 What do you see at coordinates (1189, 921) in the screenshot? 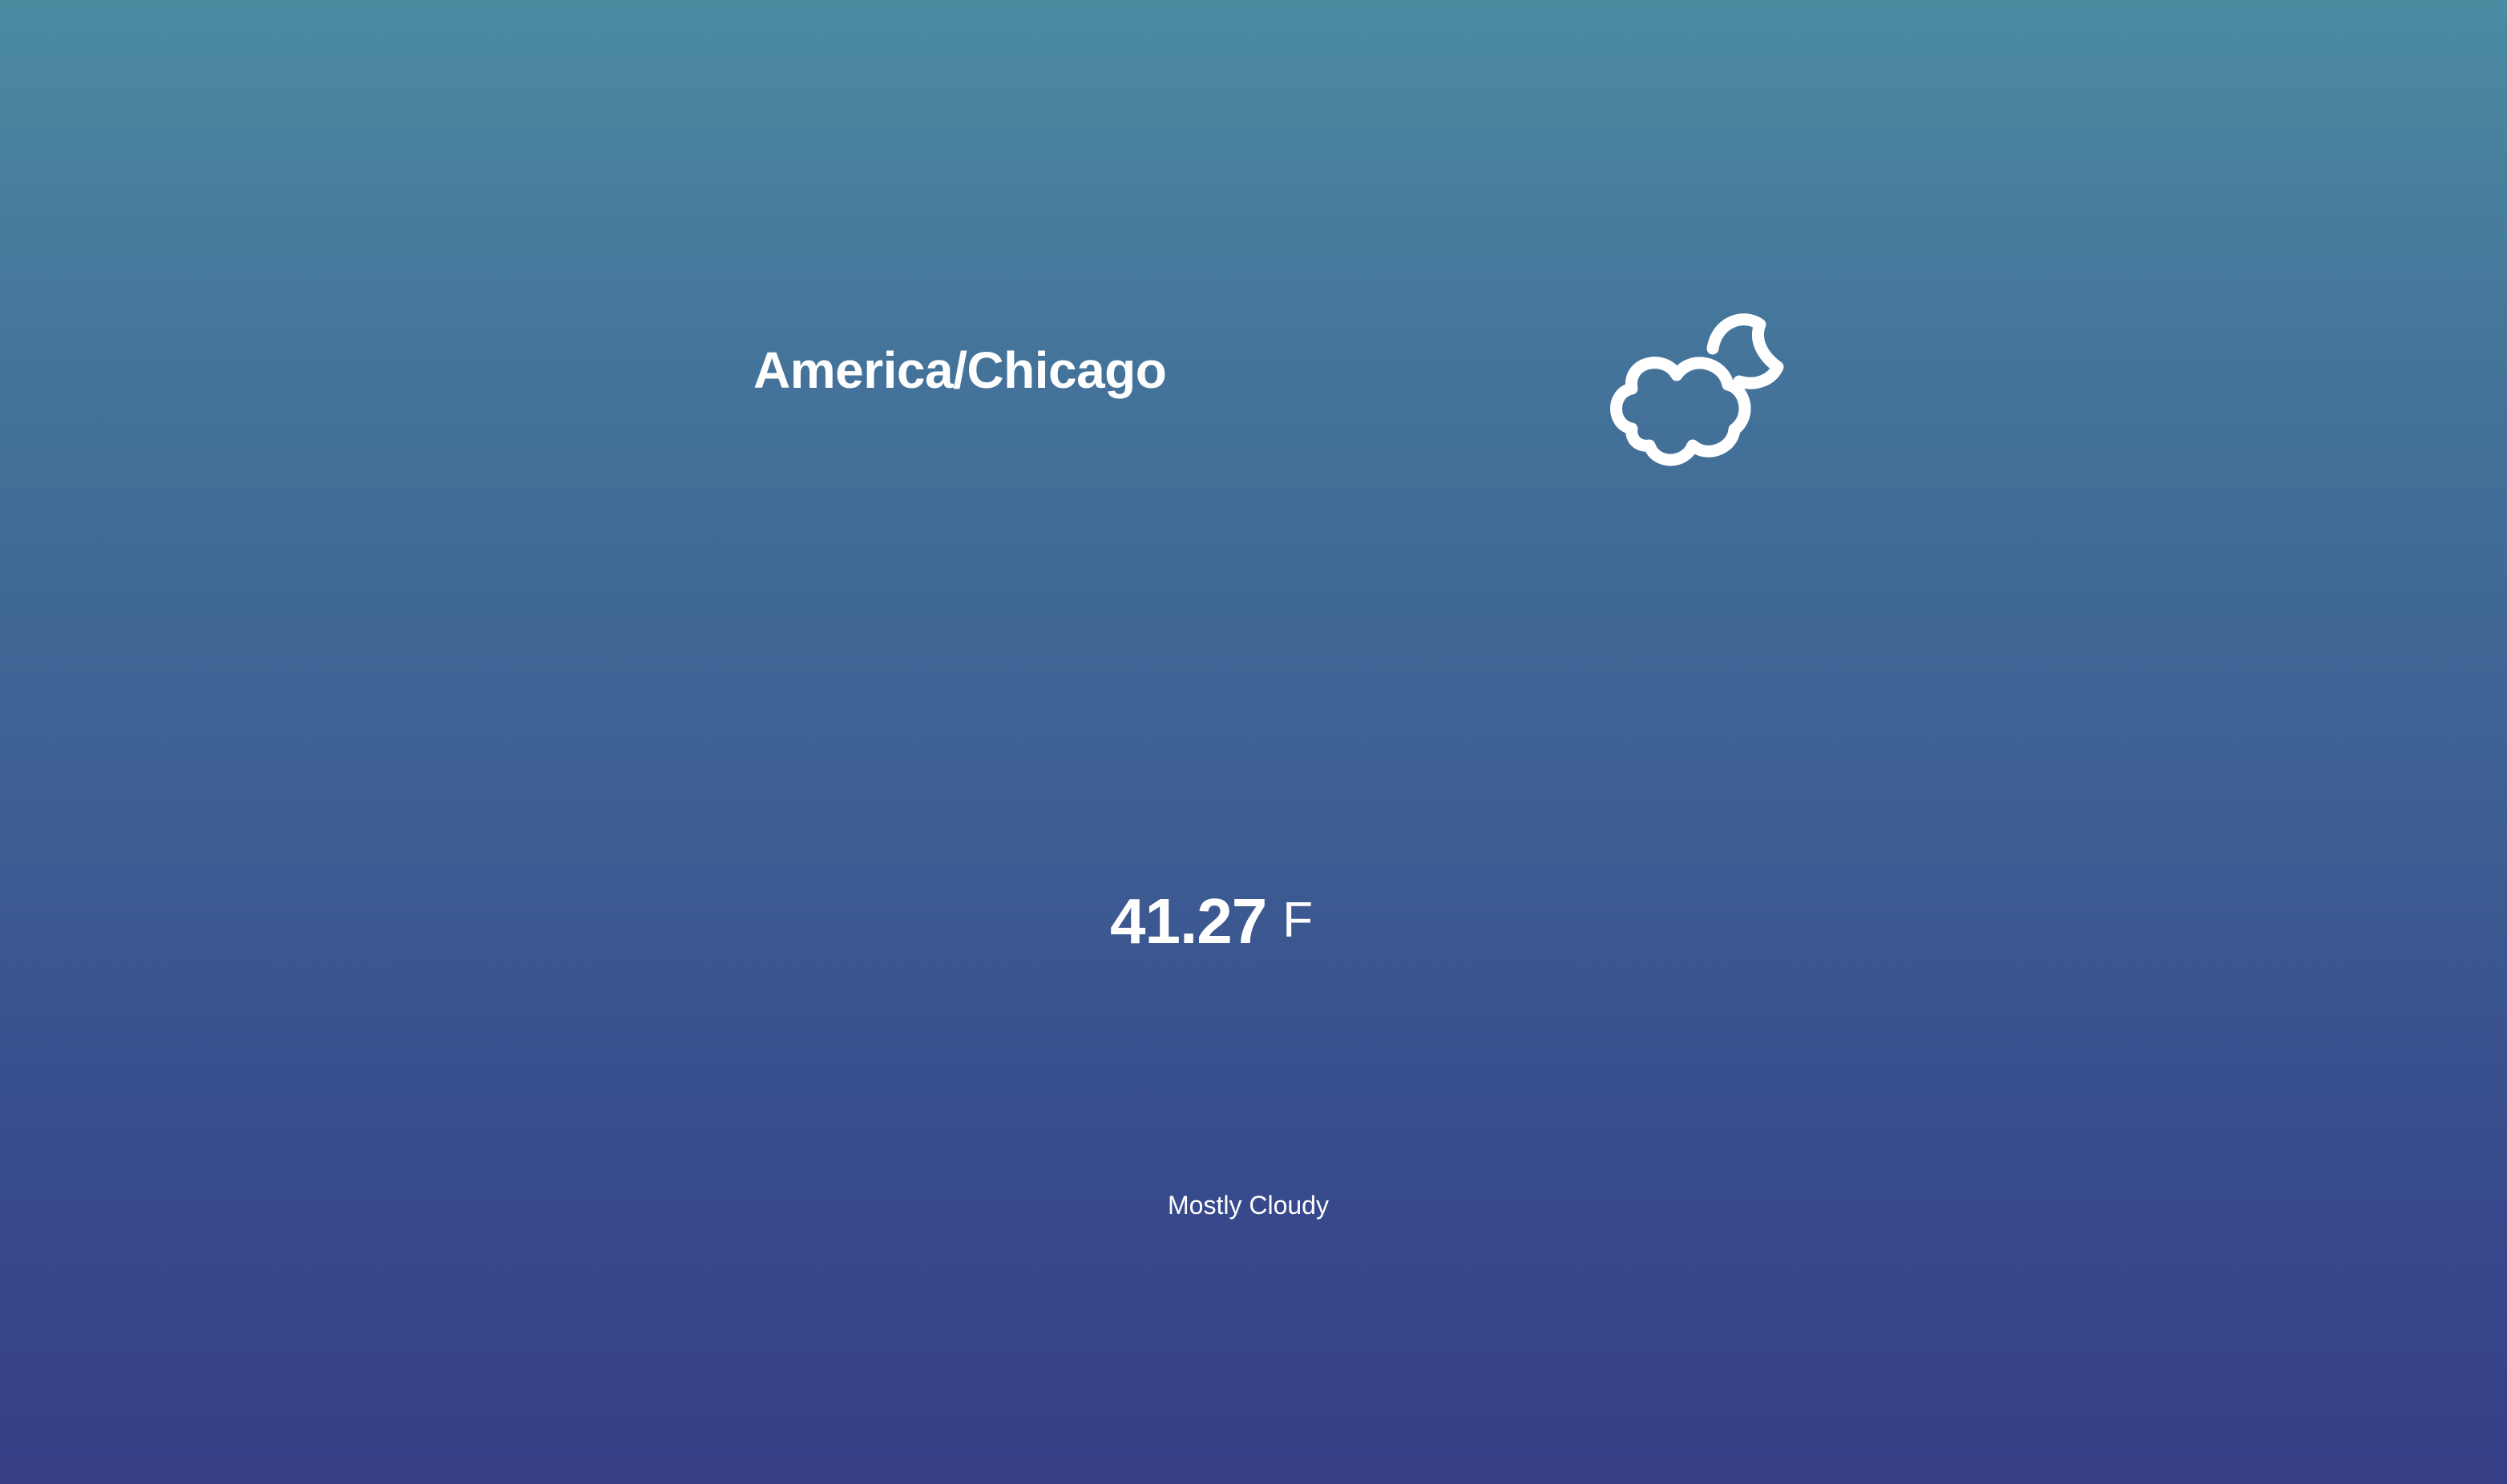
I see `temperature-value: 41.27` at bounding box center [1189, 921].